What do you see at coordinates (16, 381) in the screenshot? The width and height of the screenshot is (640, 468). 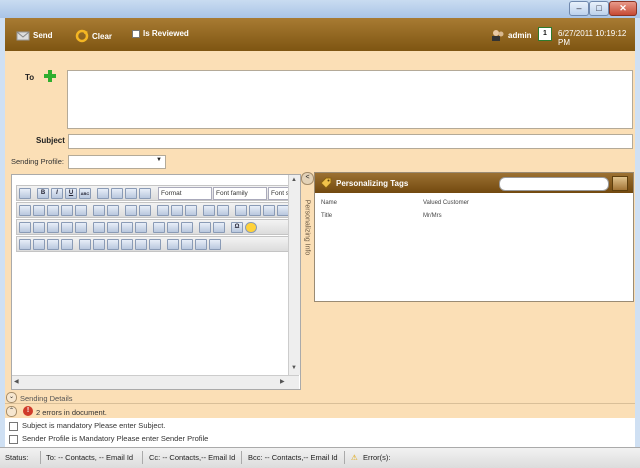 I see `scroll-left-icon: ◀` at bounding box center [16, 381].